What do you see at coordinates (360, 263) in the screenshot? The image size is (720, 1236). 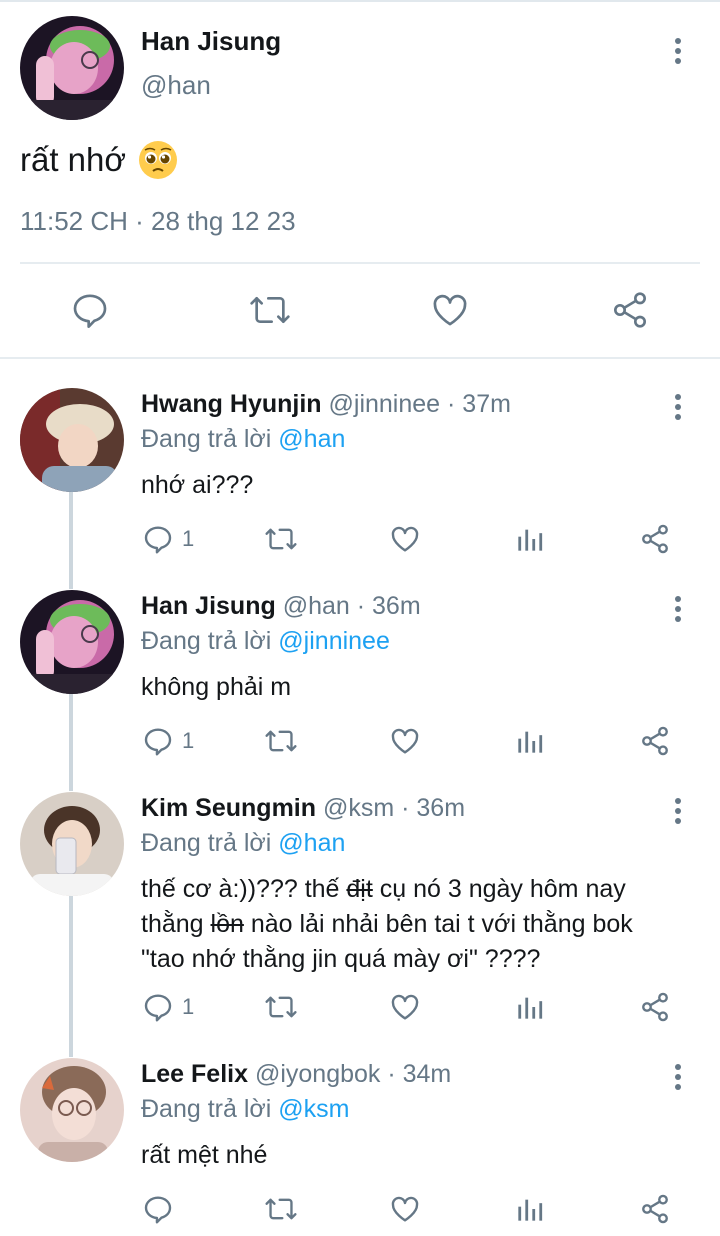 I see `divider` at bounding box center [360, 263].